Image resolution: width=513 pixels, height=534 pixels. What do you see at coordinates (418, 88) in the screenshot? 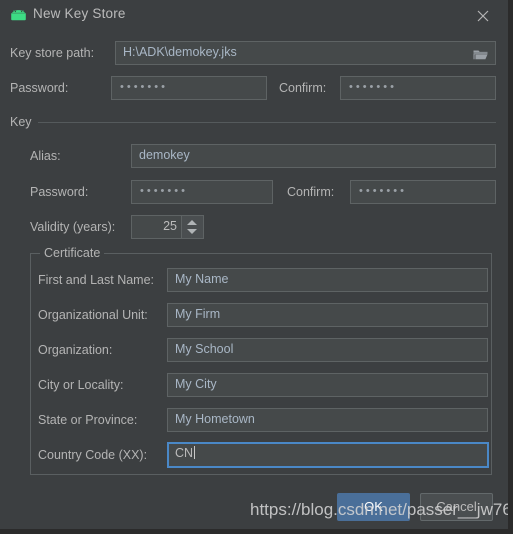
I see `keystore-confirm-input: •••••••` at bounding box center [418, 88].